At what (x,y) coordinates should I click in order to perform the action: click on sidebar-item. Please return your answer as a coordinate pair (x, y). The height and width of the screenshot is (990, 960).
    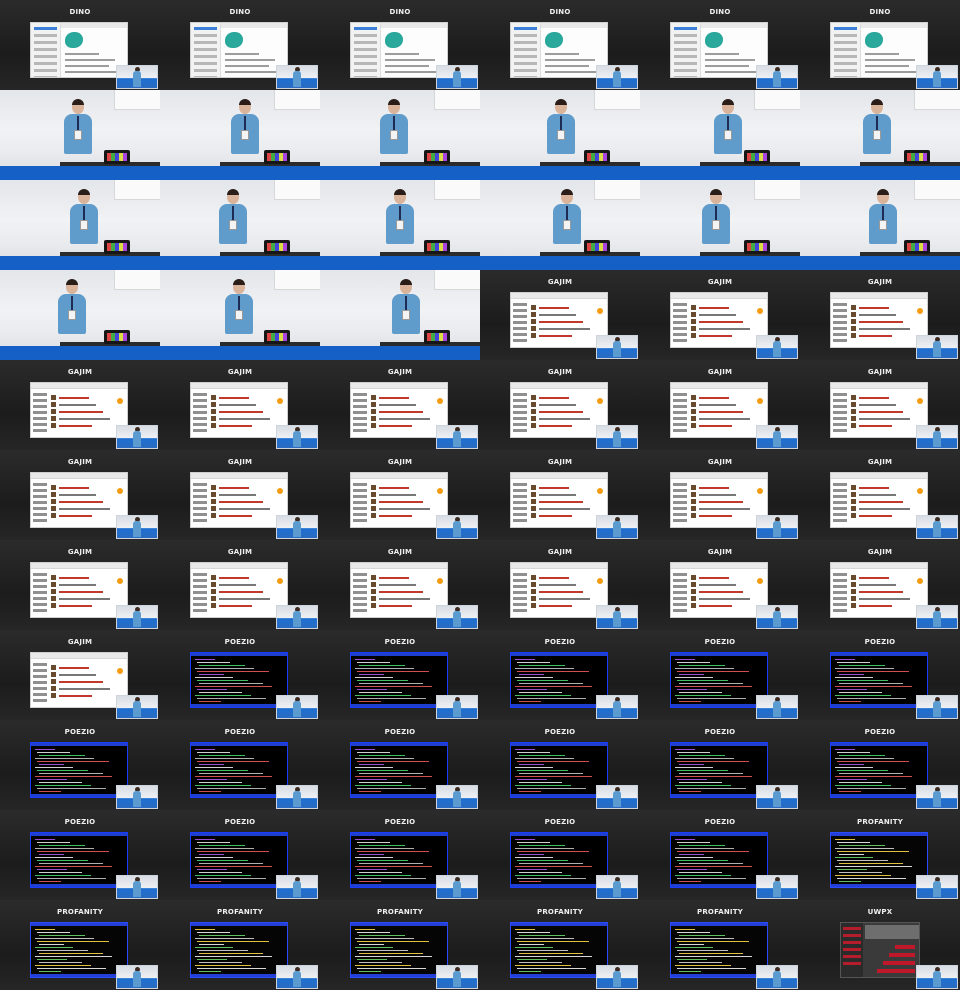
    Looking at the image, I should click on (852, 963).